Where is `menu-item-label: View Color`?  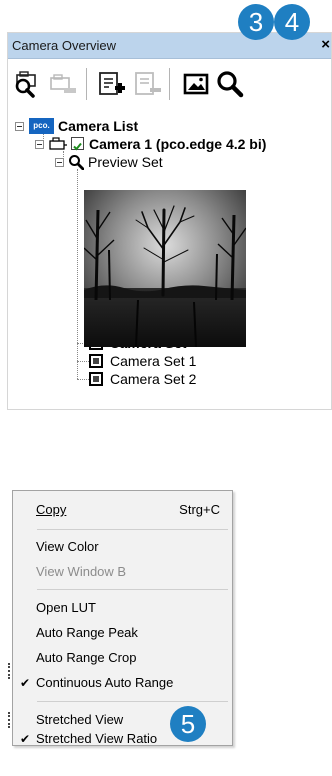 menu-item-label: View Color is located at coordinates (67, 546).